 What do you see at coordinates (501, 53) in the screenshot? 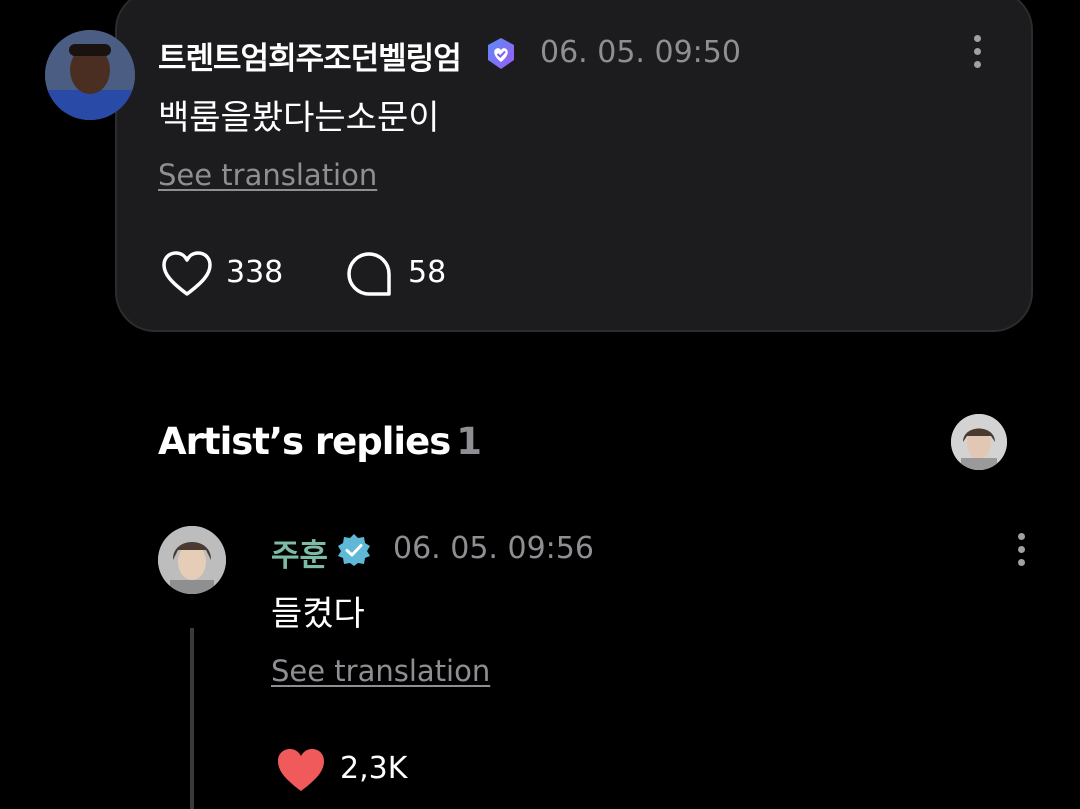
I see `verified-heart-badge-icon` at bounding box center [501, 53].